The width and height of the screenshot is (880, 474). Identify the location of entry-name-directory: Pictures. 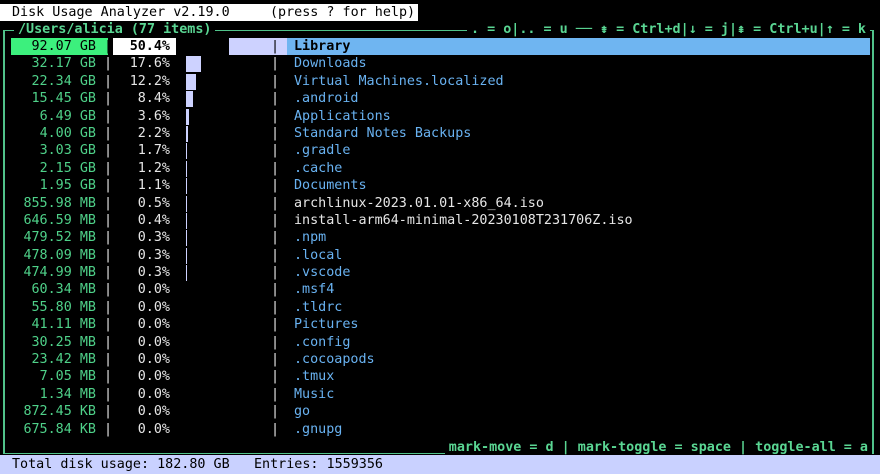
(326, 325).